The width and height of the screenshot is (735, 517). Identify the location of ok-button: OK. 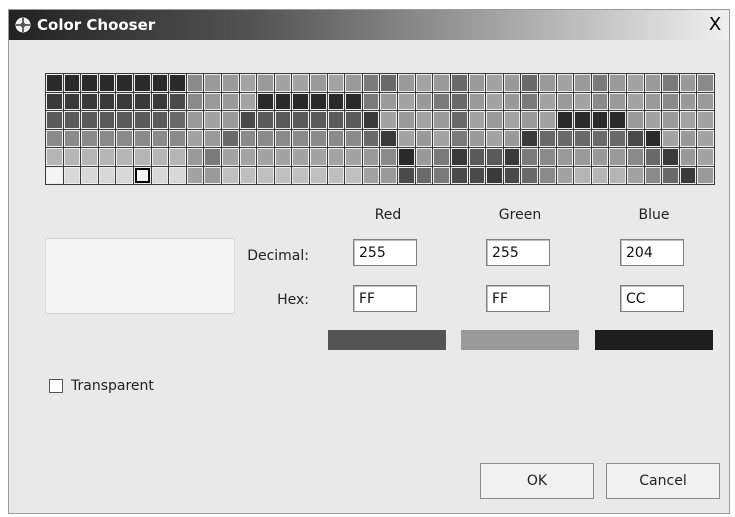
(537, 481).